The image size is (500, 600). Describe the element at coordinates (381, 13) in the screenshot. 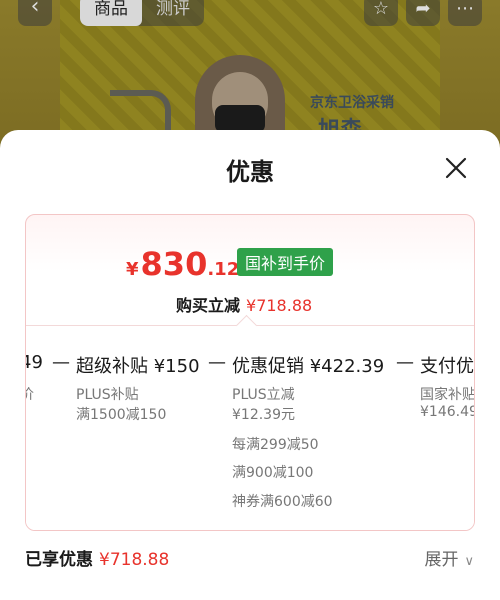

I see `favorite-star-icon: ☆` at that location.